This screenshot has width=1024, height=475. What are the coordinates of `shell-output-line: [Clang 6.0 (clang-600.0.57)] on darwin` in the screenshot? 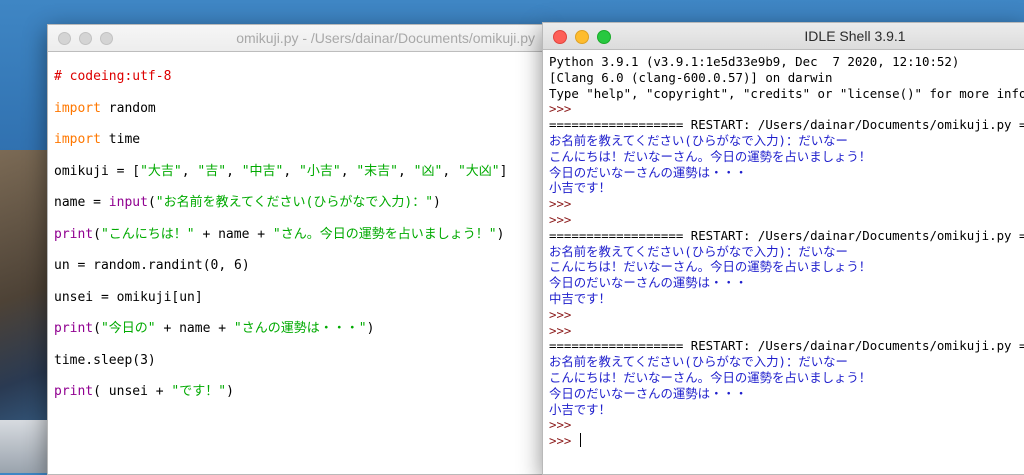 It's located at (786, 78).